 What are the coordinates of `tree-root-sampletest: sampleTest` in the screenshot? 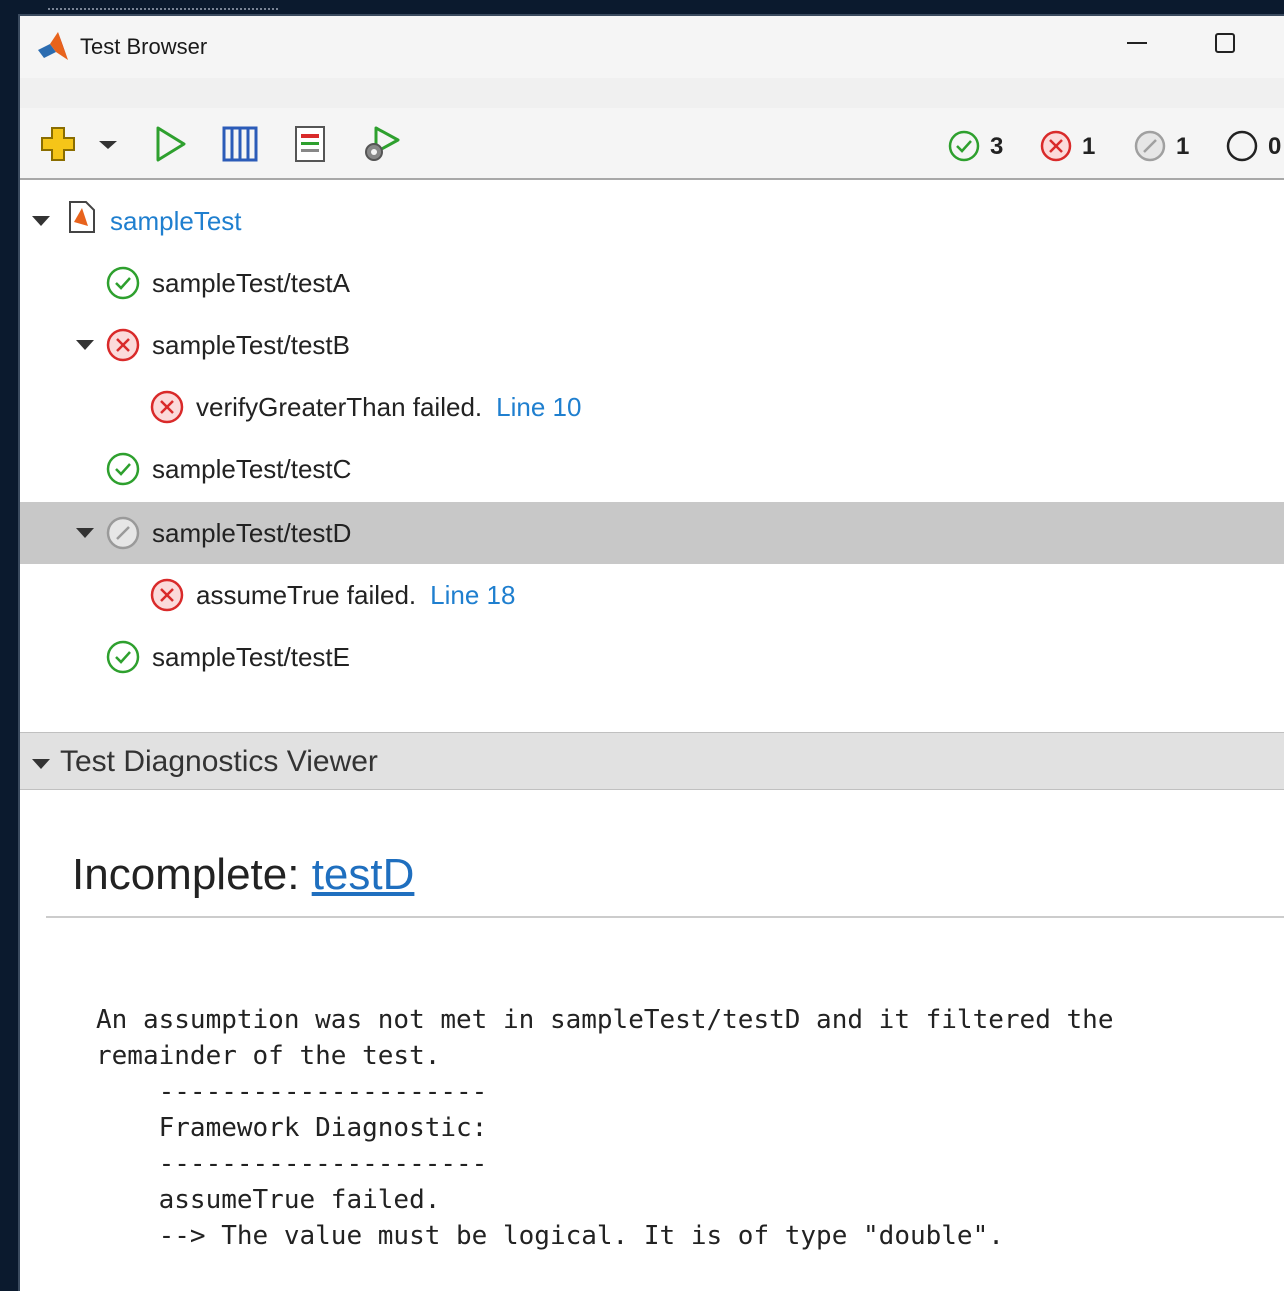 It's located at (652, 221).